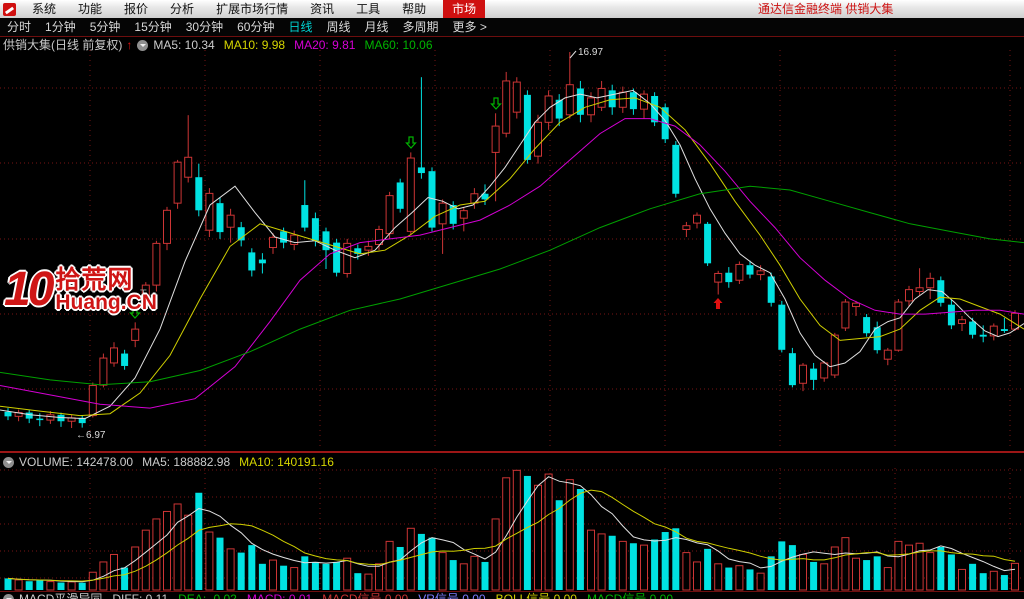 This screenshot has height=599, width=1024. I want to click on value-token: MA5: 10.34, so click(184, 45).